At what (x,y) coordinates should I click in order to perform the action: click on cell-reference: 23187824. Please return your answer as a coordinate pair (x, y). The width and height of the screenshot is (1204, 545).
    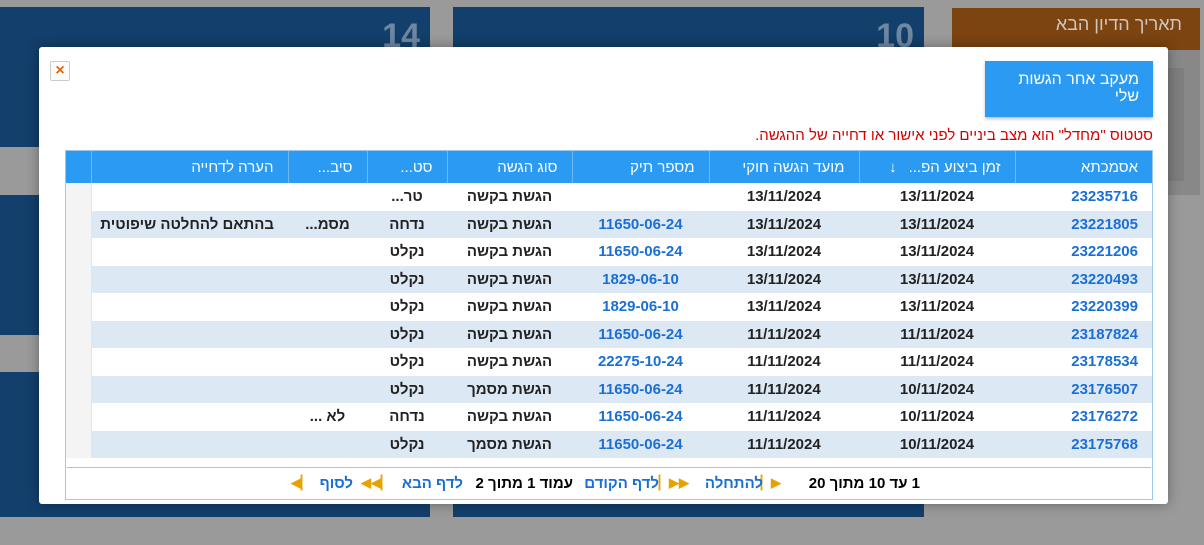
    Looking at the image, I should click on (1083, 334).